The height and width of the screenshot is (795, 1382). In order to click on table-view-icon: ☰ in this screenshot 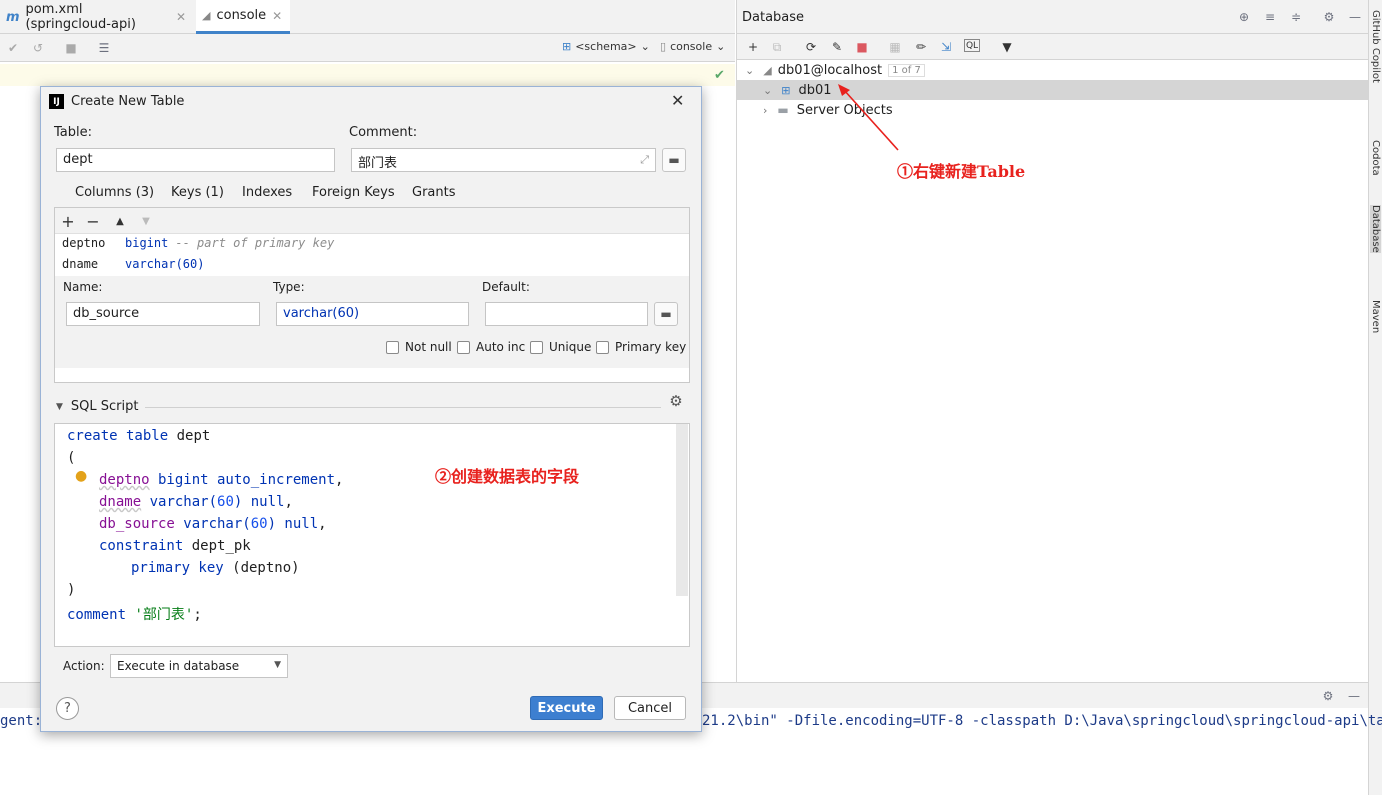, I will do `click(104, 48)`.